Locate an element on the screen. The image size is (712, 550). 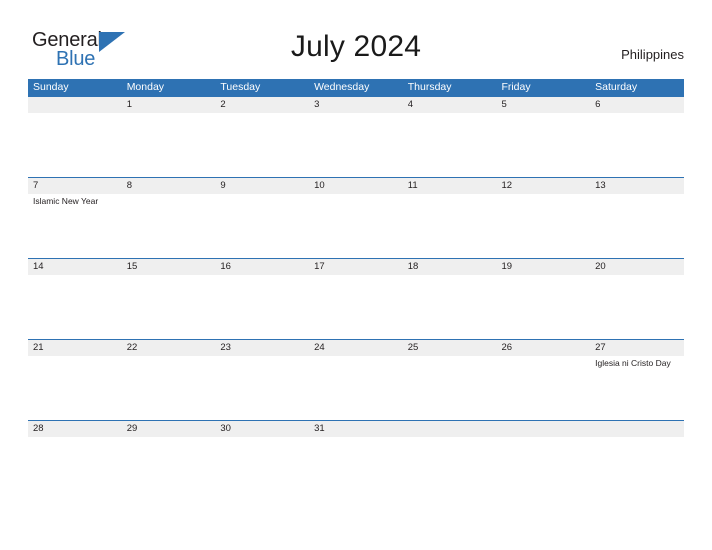
day-number: 11 is located at coordinates (450, 186).